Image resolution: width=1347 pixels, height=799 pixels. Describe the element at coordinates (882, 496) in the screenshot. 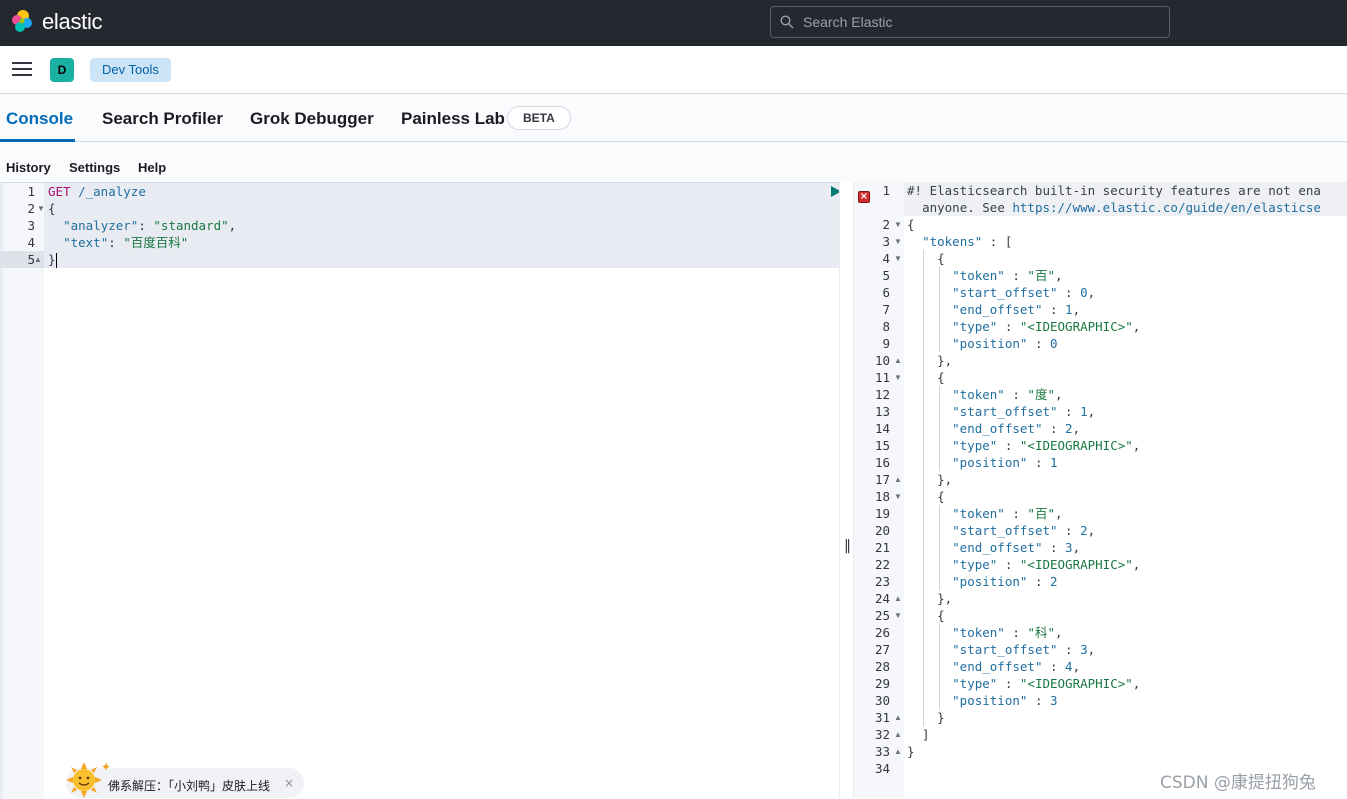

I see `line-number: 18` at that location.